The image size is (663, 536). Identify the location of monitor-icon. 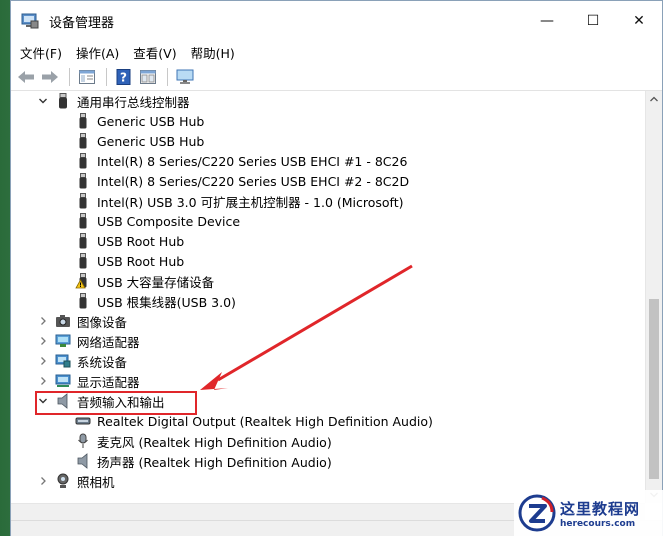
(185, 77).